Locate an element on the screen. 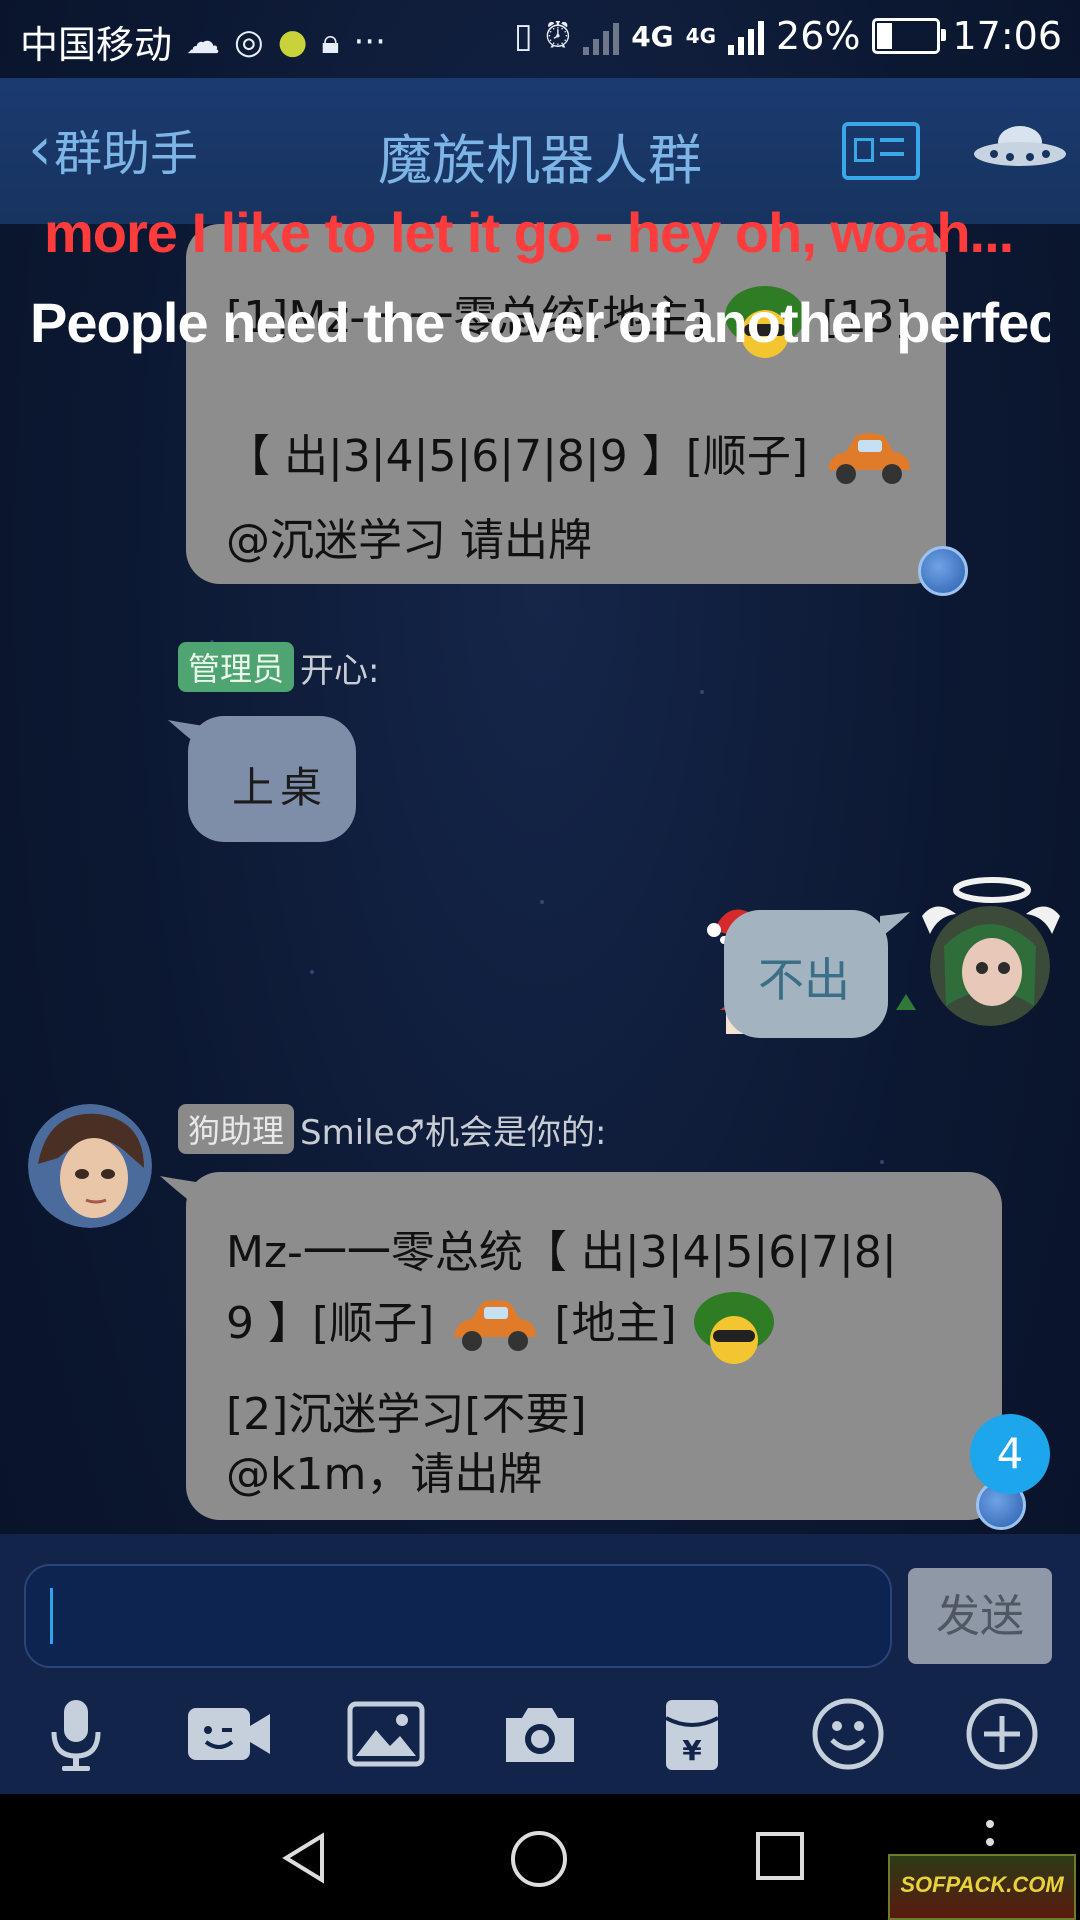  home-circle-icon is located at coordinates (539, 1859).